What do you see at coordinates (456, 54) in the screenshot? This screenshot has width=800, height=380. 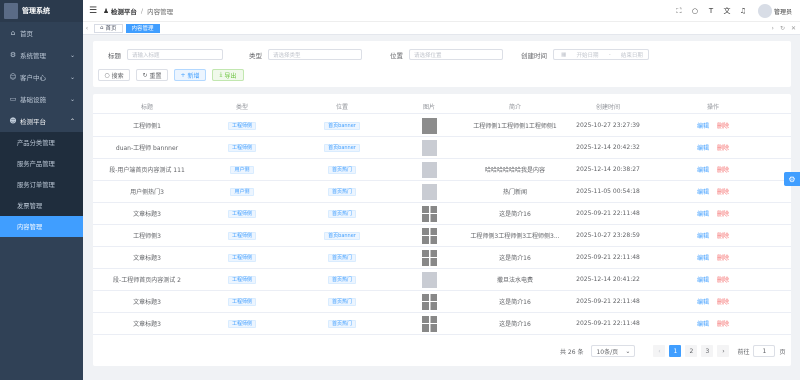 I see `position-select: 请选择位置` at bounding box center [456, 54].